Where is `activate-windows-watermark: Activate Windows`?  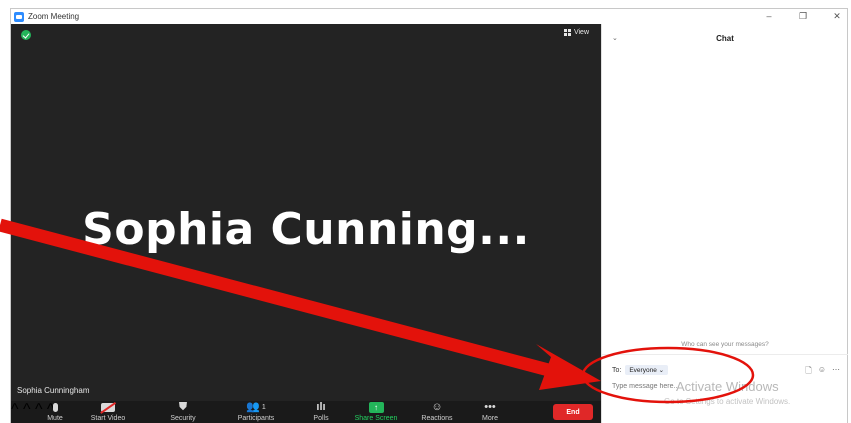
activate-windows-watermark: Activate Windows is located at coordinates (727, 386).